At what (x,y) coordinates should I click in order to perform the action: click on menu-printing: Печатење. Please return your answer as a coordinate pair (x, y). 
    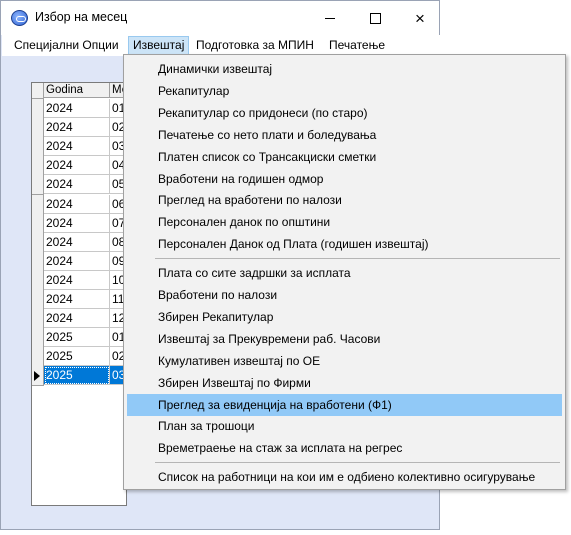
    Looking at the image, I should click on (357, 45).